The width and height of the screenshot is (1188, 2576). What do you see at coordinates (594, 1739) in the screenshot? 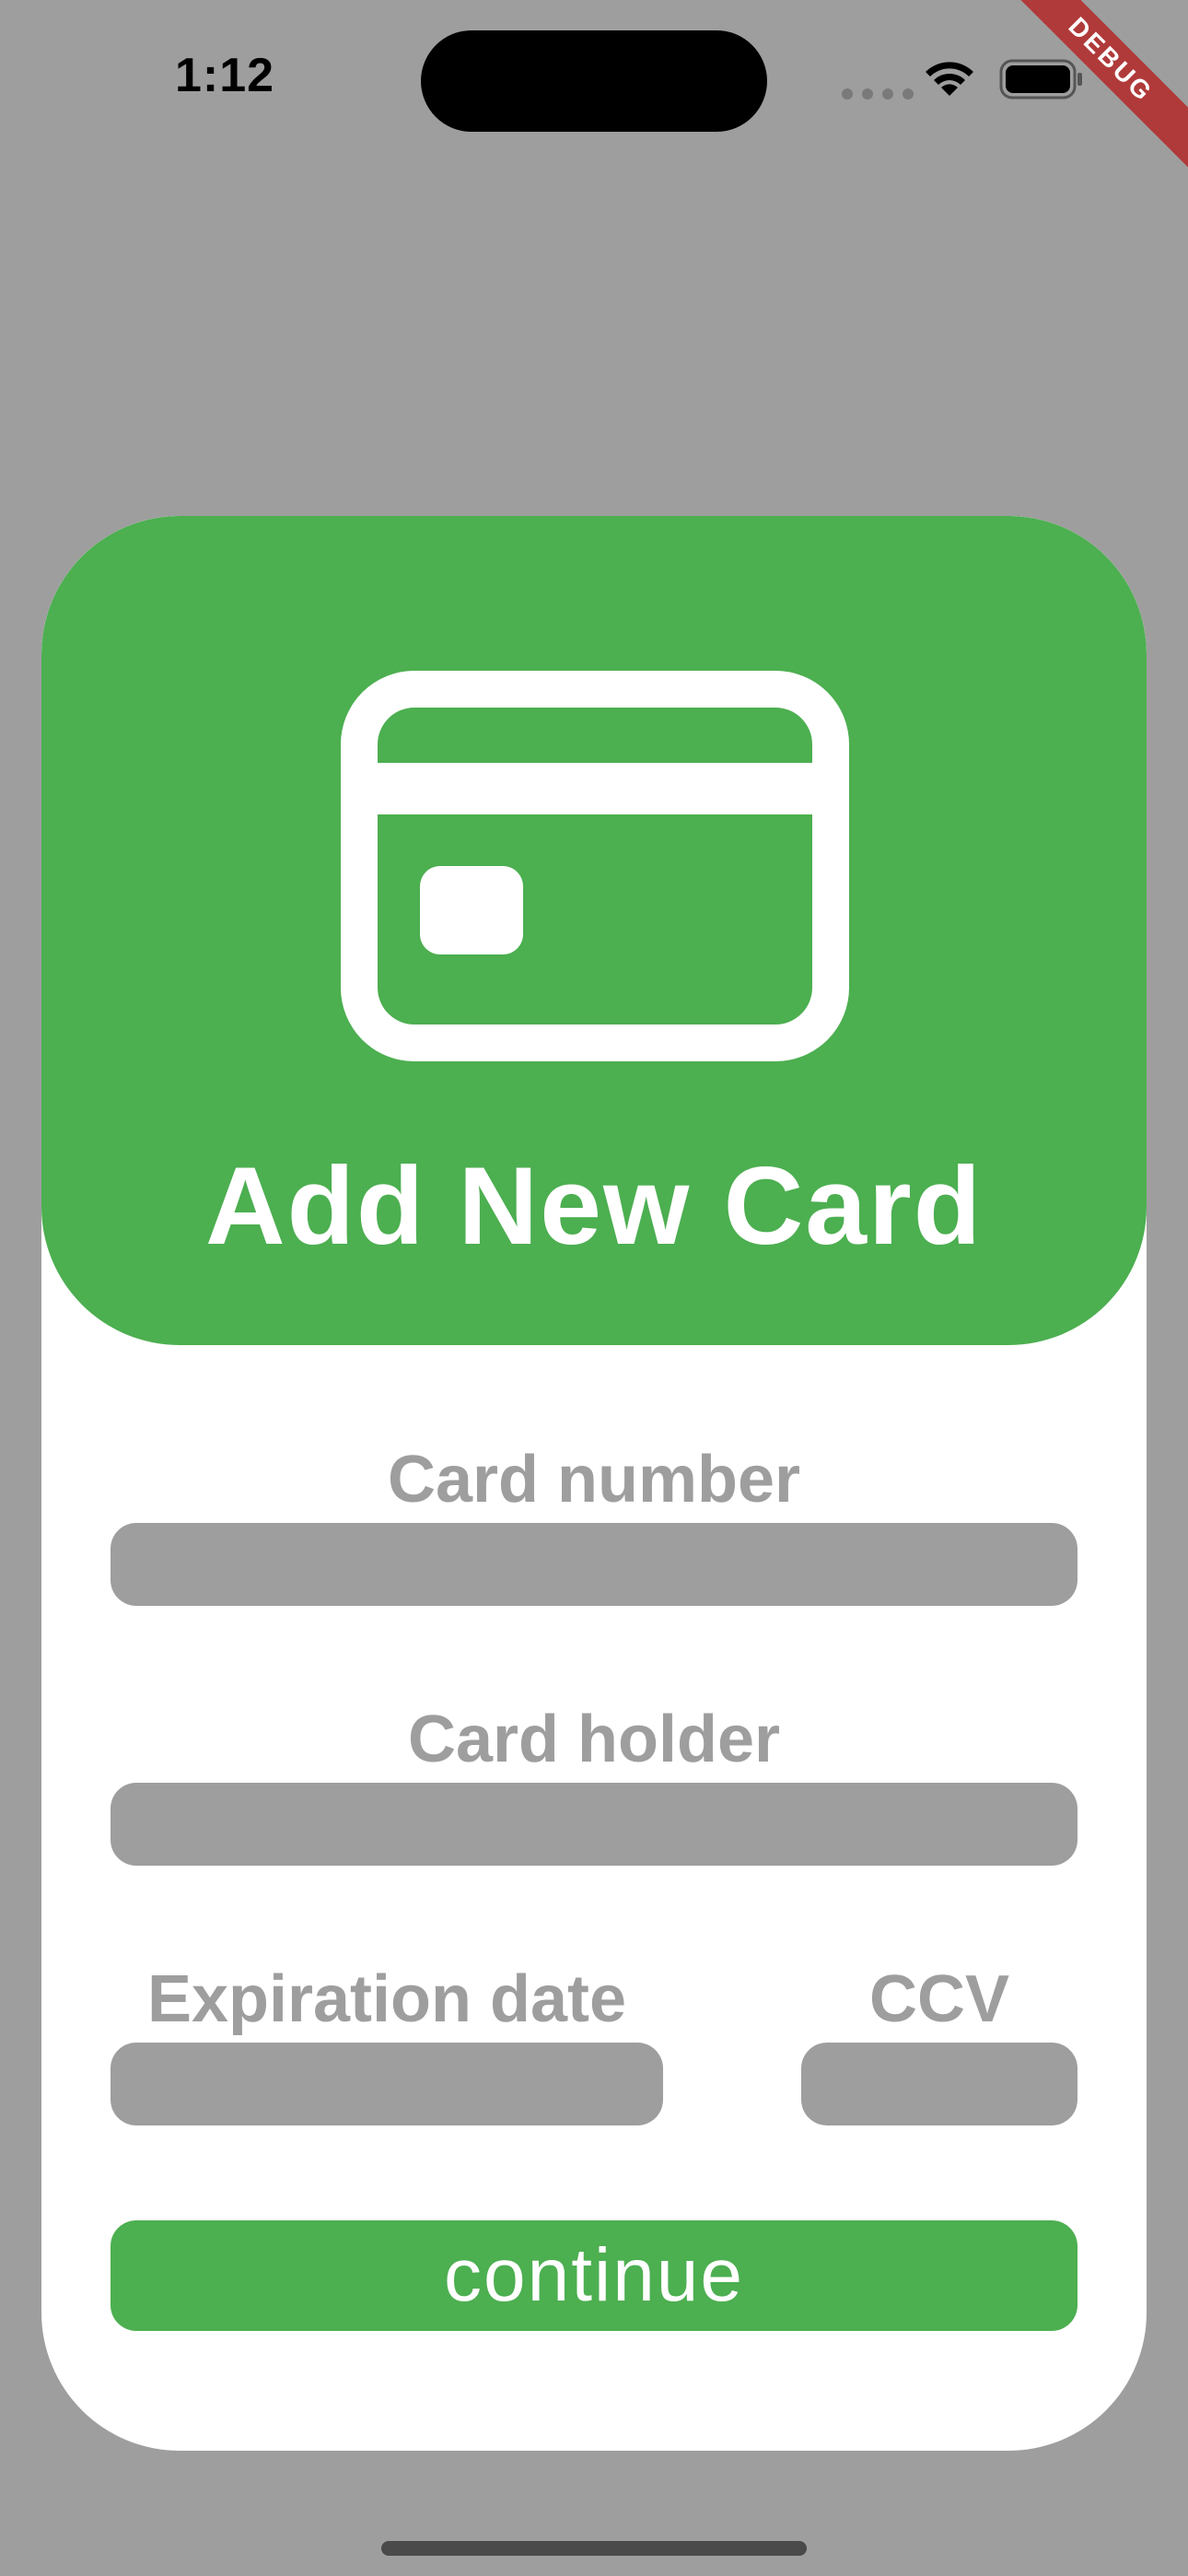
I see `card-holder-label: Card holder` at bounding box center [594, 1739].